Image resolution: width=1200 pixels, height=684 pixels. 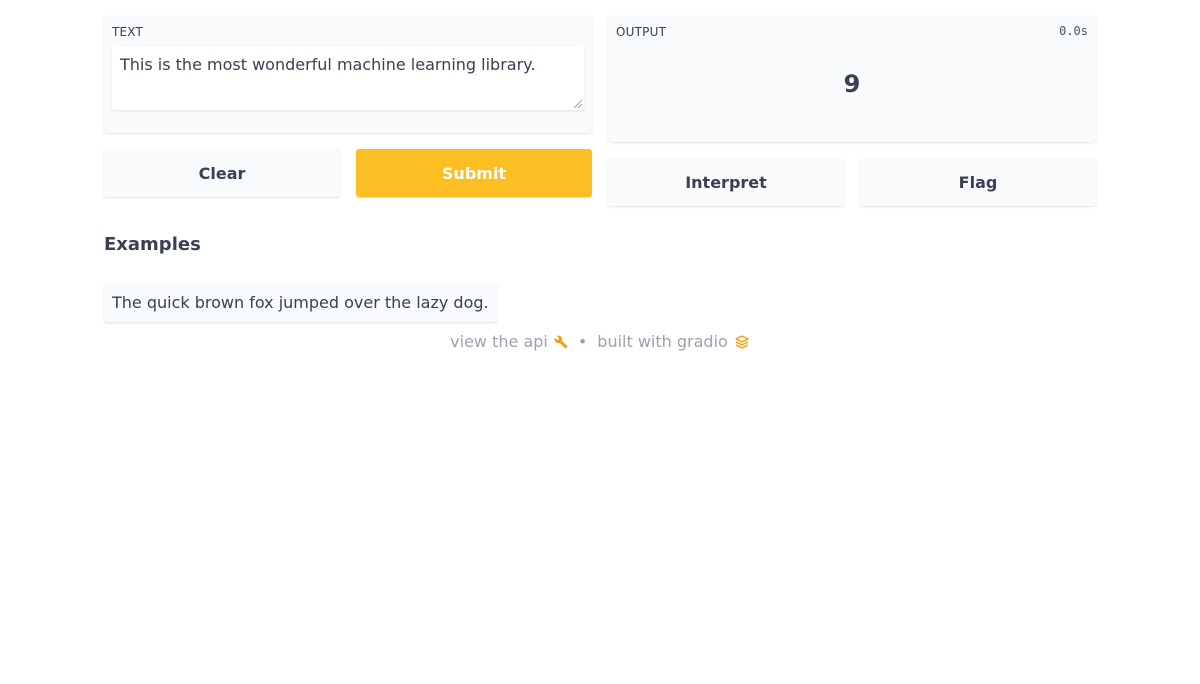 I want to click on footer: view the api • built with gradio, so click(x=600, y=341).